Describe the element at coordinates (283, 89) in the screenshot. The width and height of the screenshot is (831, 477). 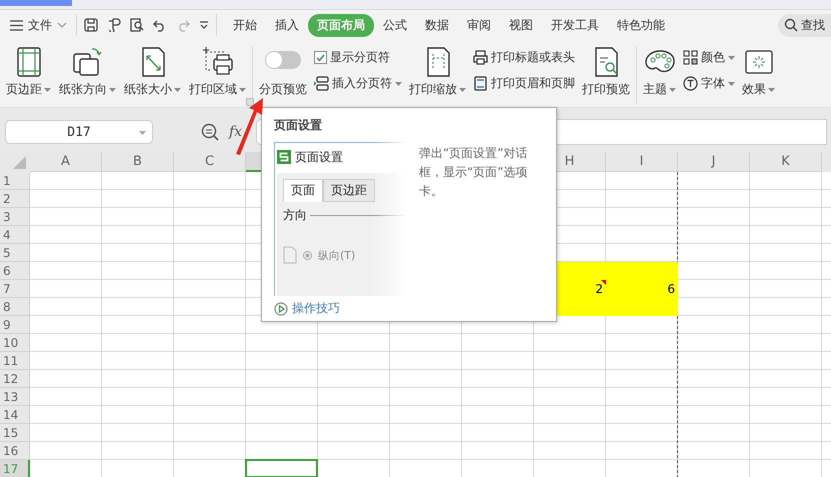
I see `toggle-label: 分页预览` at that location.